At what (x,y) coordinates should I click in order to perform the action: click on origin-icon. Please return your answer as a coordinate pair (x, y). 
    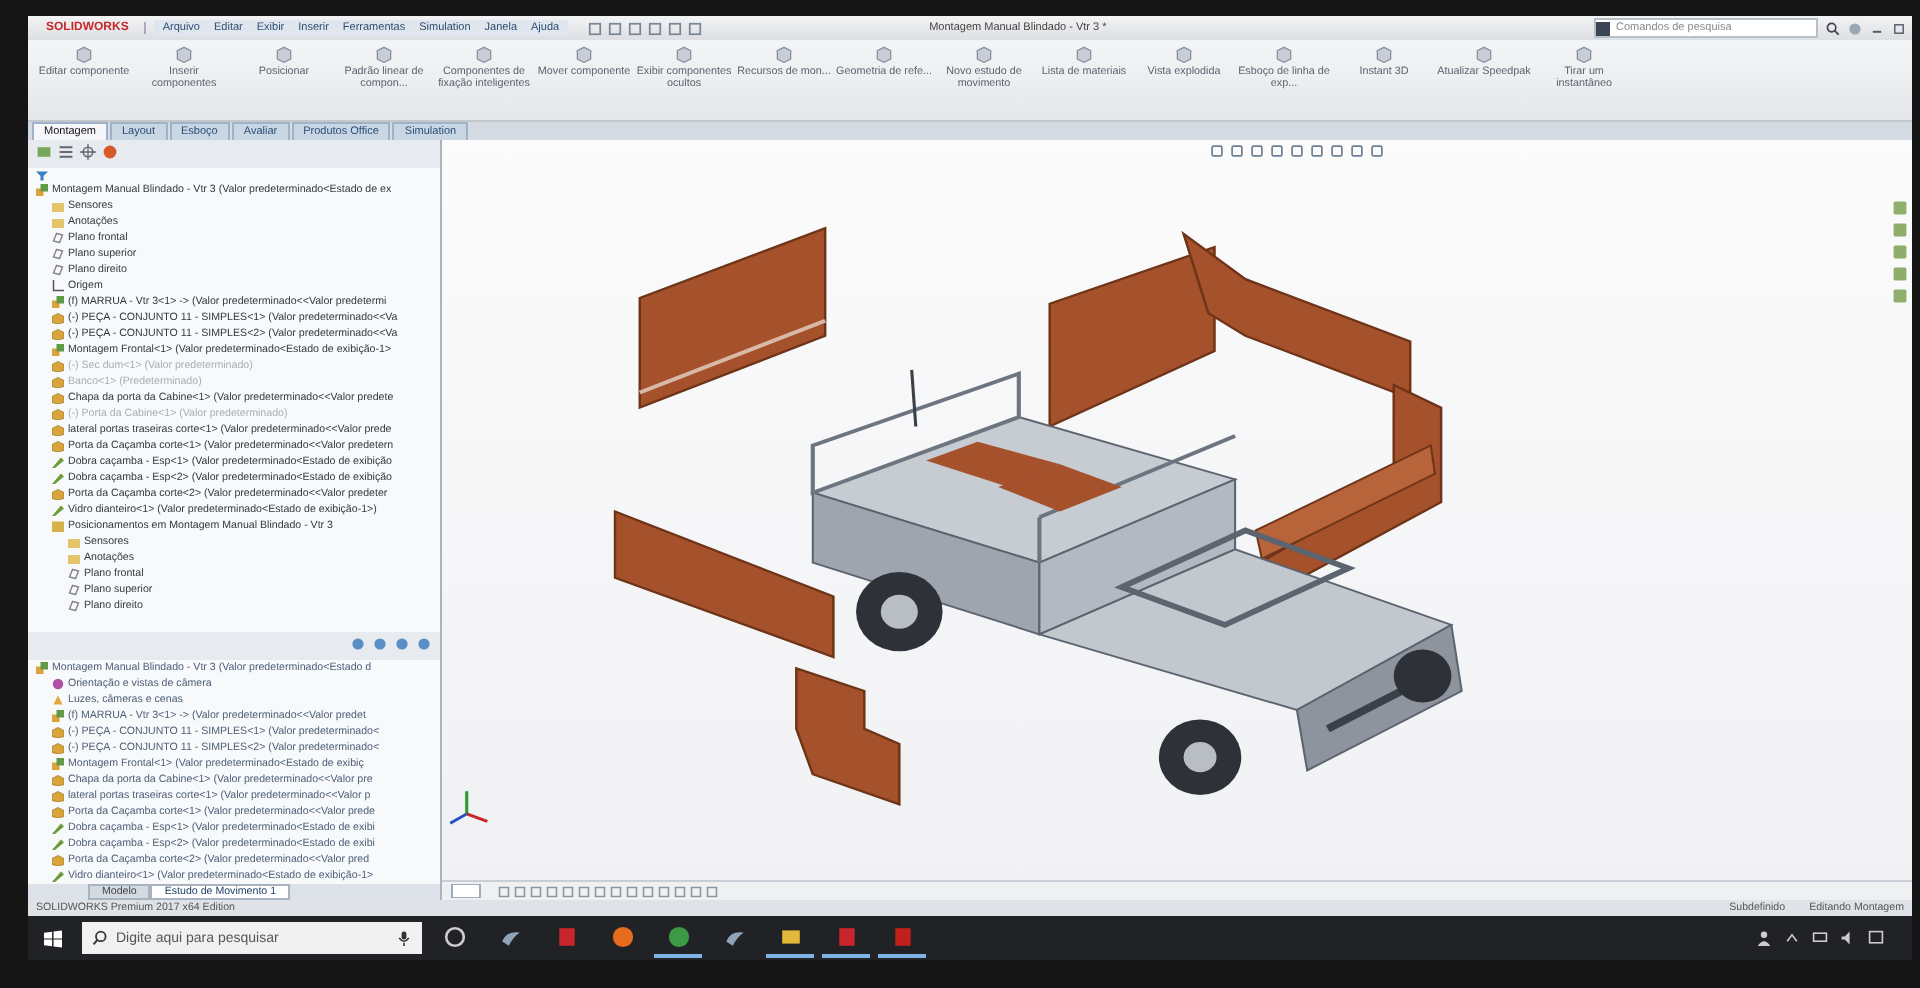
    Looking at the image, I should click on (58, 286).